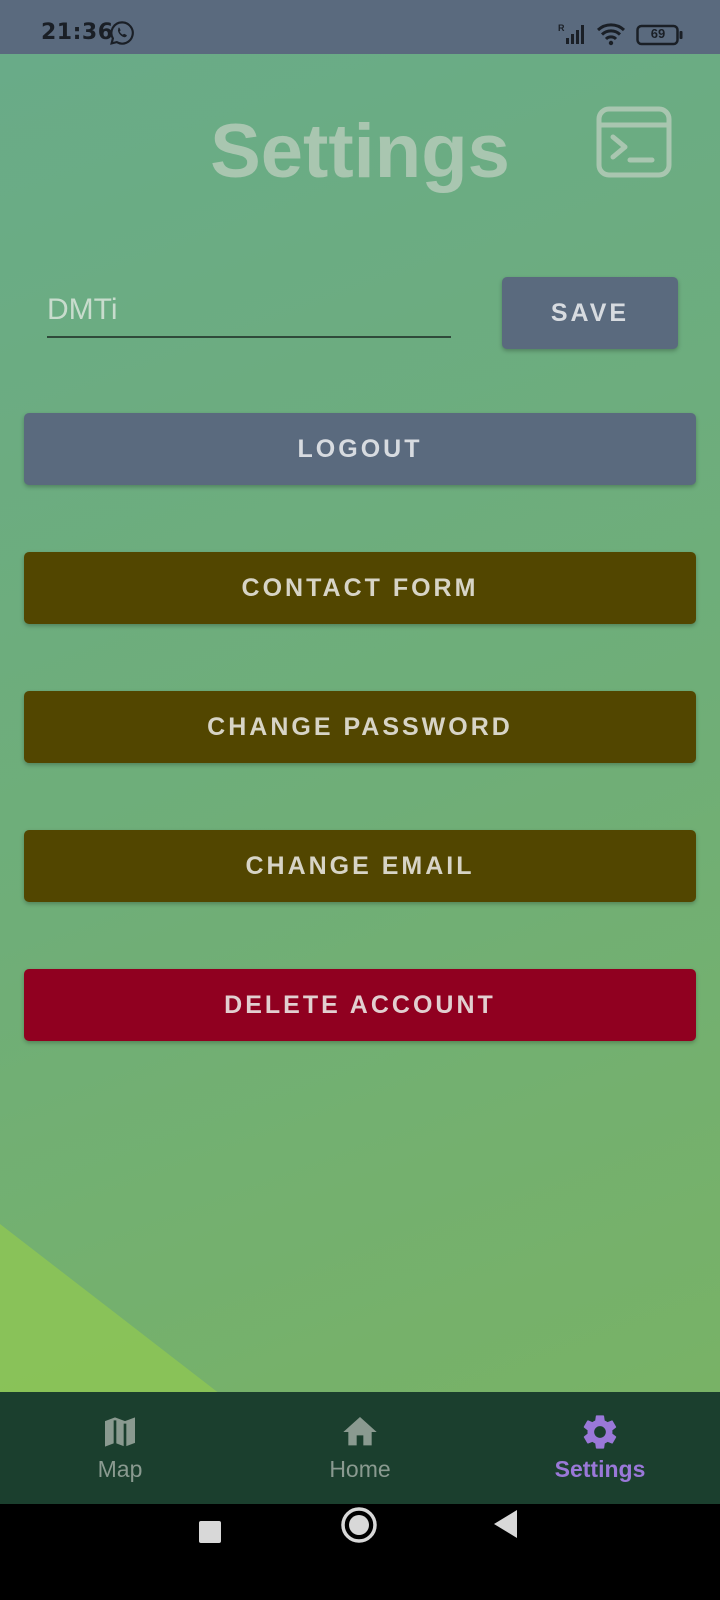 The height and width of the screenshot is (1600, 720). Describe the element at coordinates (658, 33) in the screenshot. I see `battery-level: 69` at that location.